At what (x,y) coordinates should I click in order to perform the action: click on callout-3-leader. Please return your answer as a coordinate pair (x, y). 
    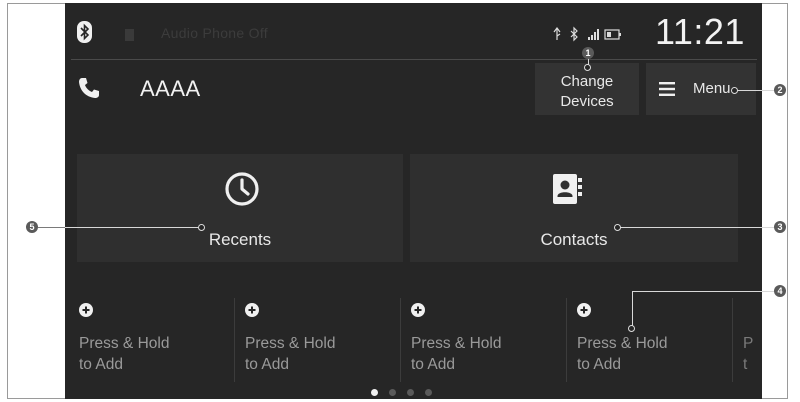
    Looking at the image, I should click on (691, 227).